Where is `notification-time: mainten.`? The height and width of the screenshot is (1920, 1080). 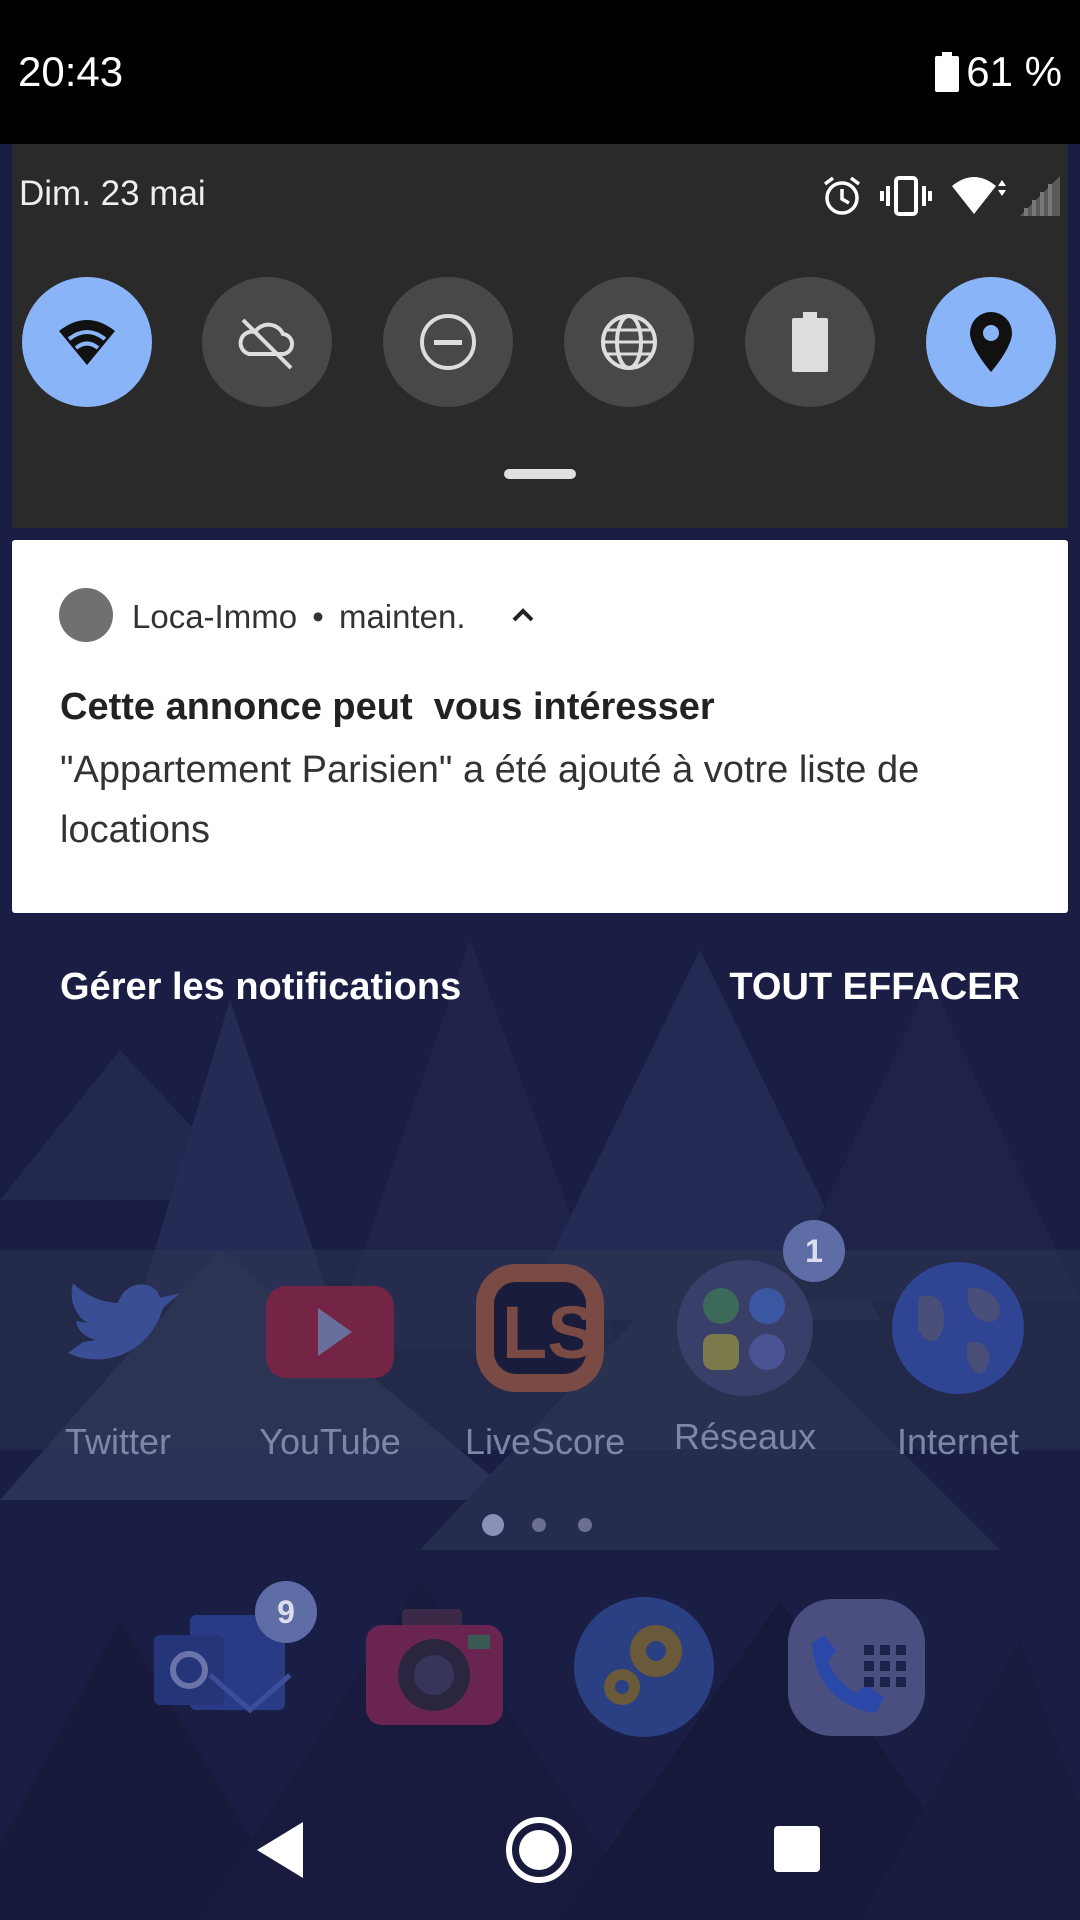 notification-time: mainten. is located at coordinates (402, 616).